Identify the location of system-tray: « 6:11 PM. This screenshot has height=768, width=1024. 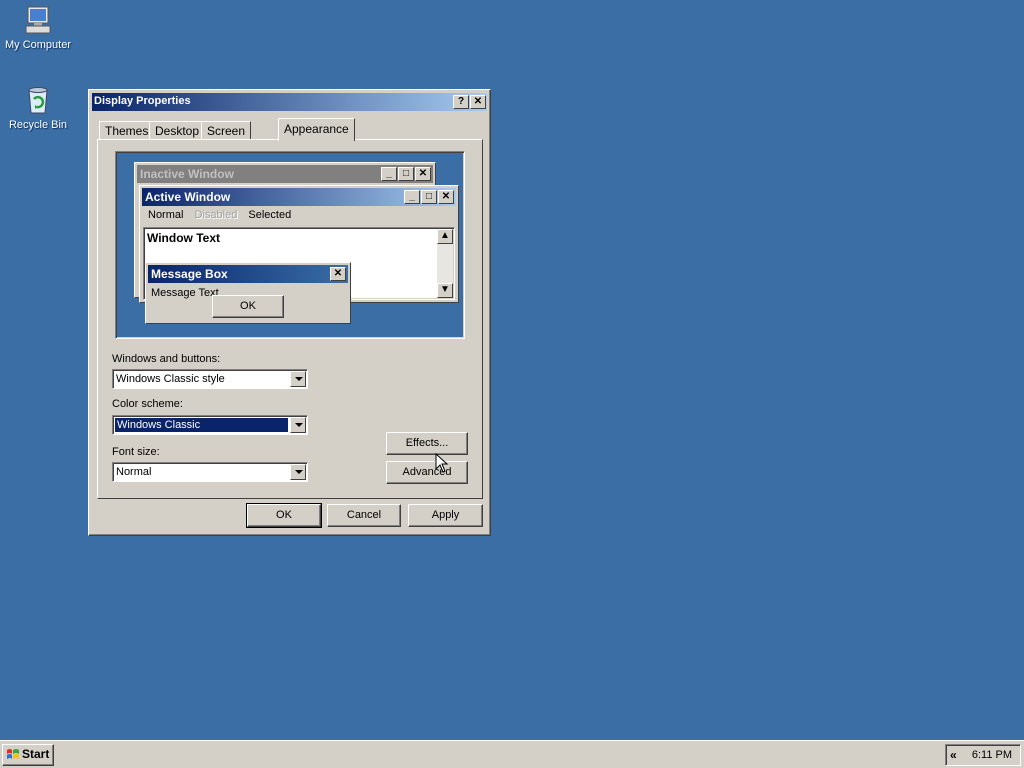
(983, 755).